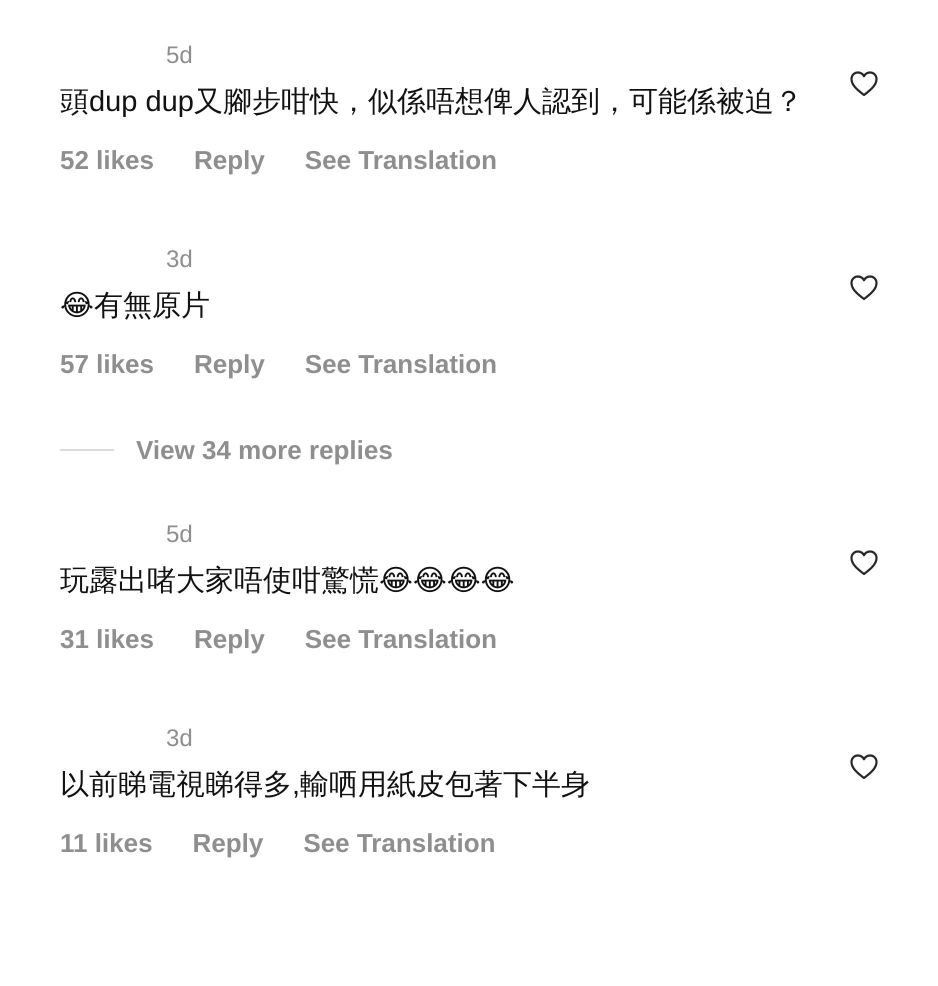 The width and height of the screenshot is (938, 986). I want to click on likes-count: 52 likes, so click(107, 160).